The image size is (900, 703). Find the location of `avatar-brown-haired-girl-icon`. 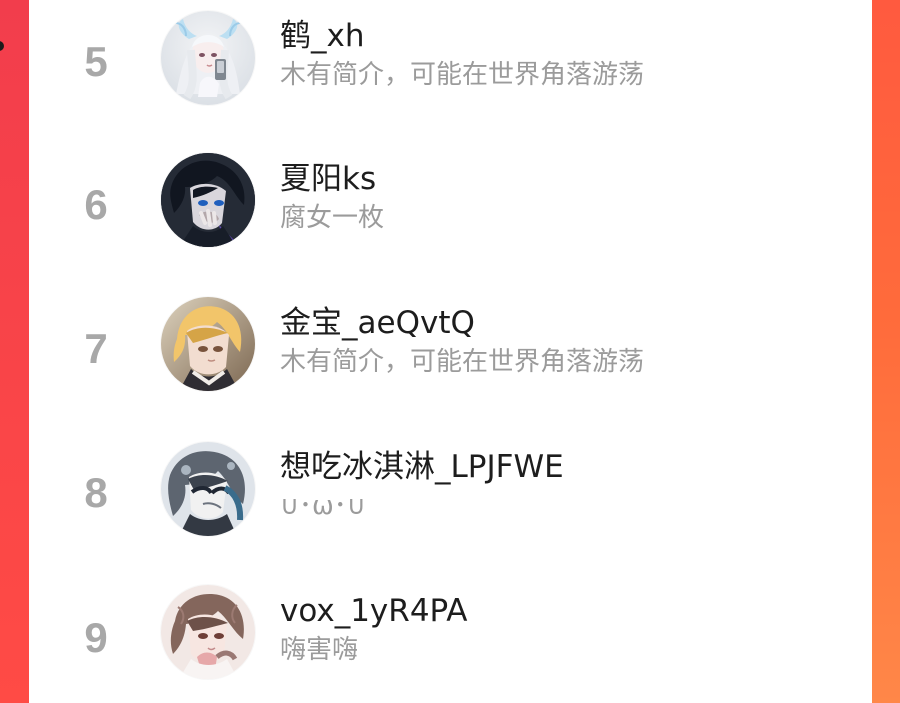

avatar-brown-haired-girl-icon is located at coordinates (208, 632).